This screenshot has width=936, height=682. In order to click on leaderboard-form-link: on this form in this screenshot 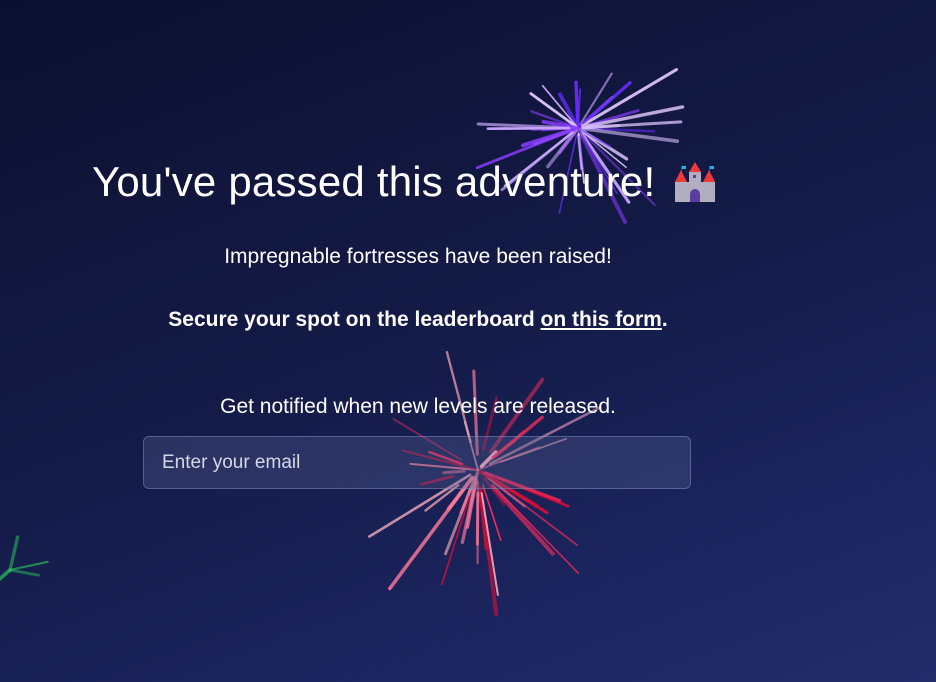, I will do `click(601, 319)`.